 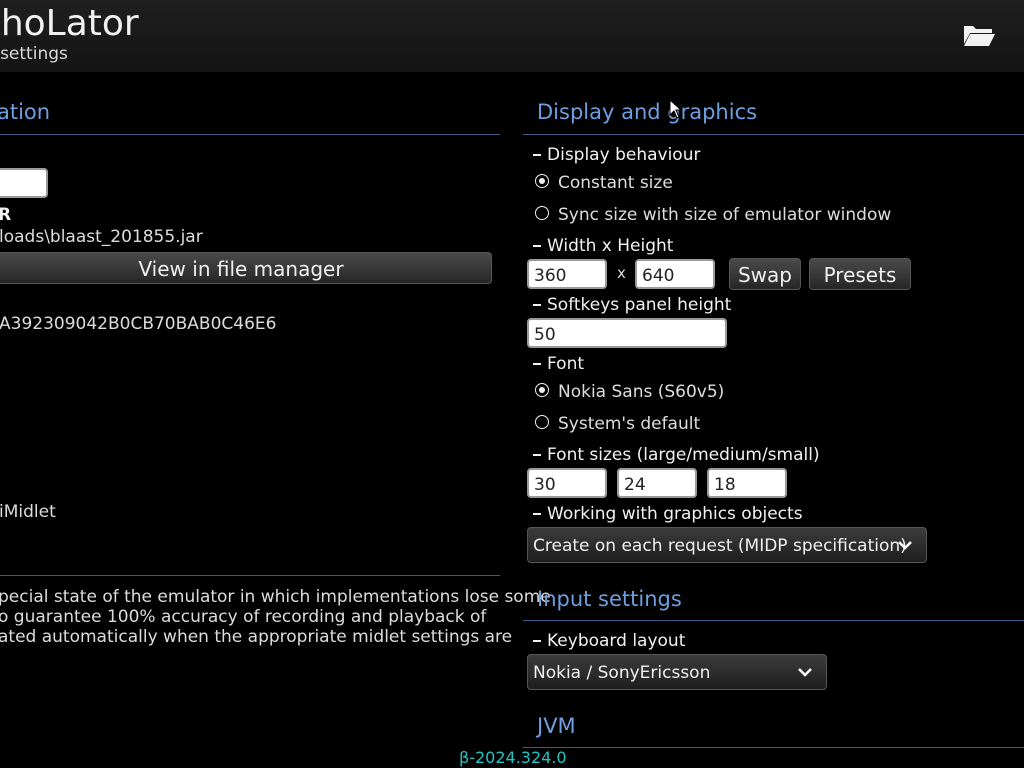 I want to click on title-bar: nhoLator t settings, so click(x=512, y=36).